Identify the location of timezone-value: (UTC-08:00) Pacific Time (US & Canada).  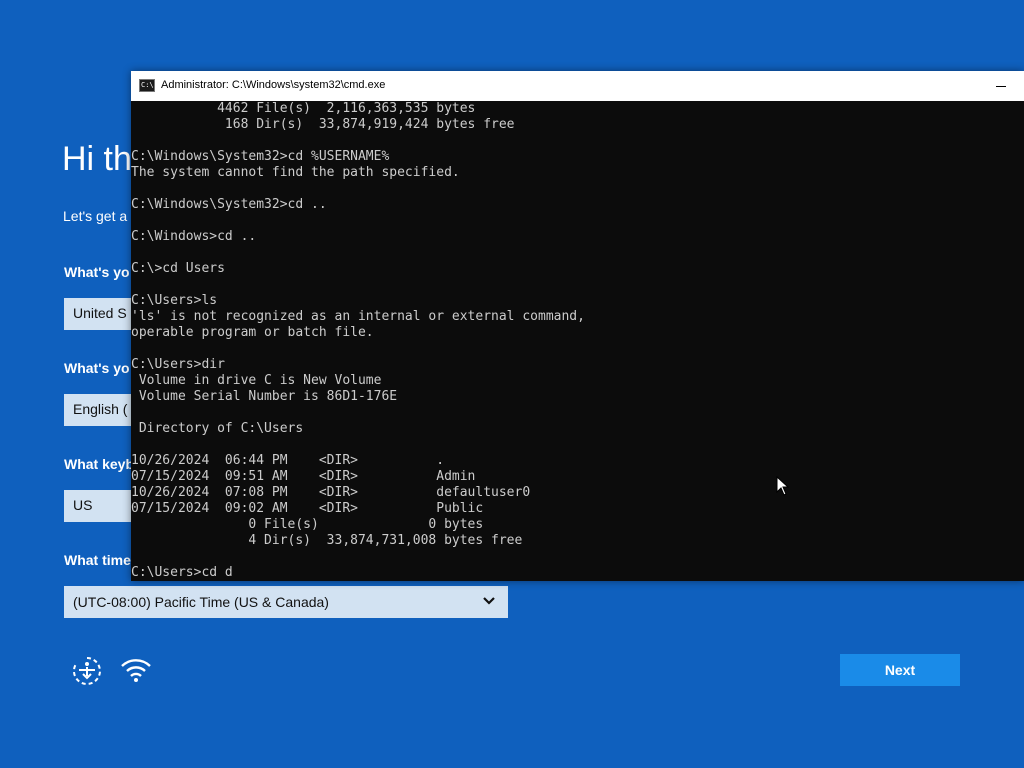
(201, 602).